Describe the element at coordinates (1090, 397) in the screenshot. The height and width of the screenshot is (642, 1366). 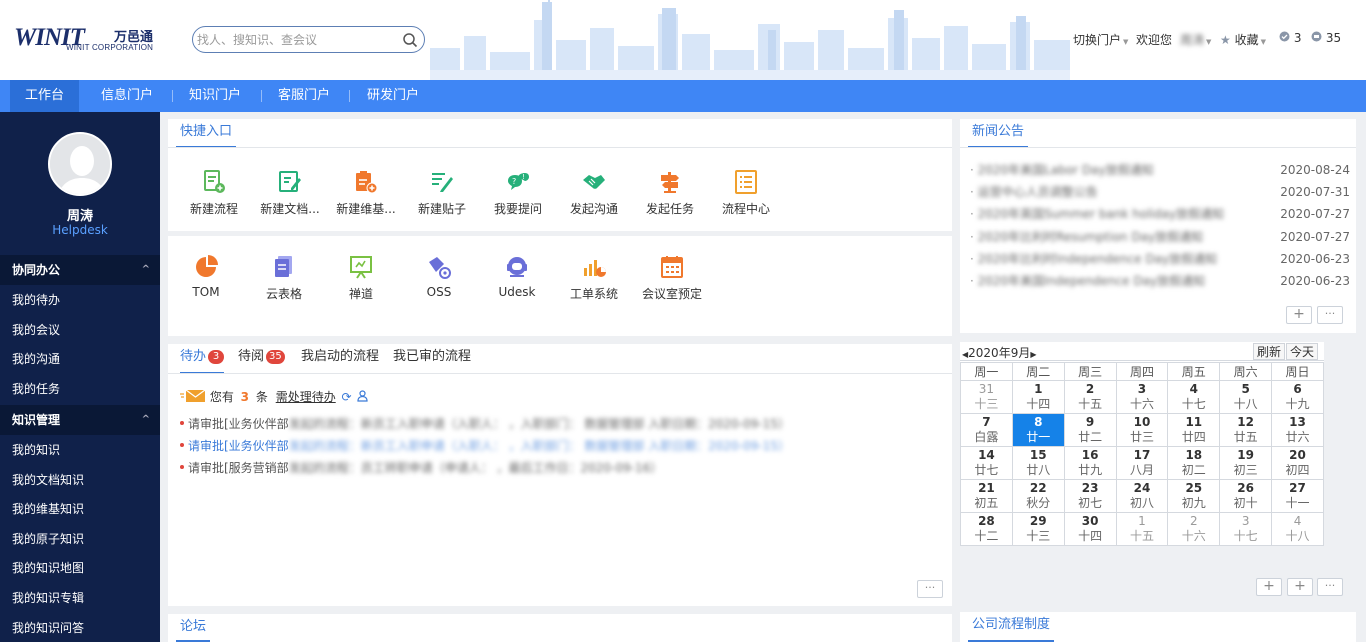
I see `calendar-day: 2 十五` at that location.